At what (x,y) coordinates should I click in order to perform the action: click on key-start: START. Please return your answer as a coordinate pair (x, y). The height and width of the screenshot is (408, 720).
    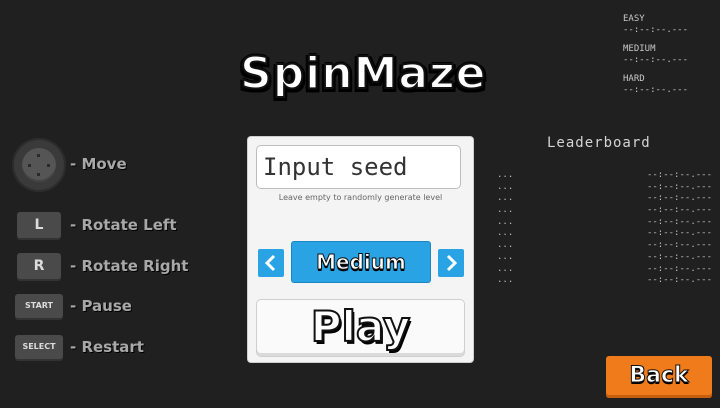
    Looking at the image, I should click on (39, 306).